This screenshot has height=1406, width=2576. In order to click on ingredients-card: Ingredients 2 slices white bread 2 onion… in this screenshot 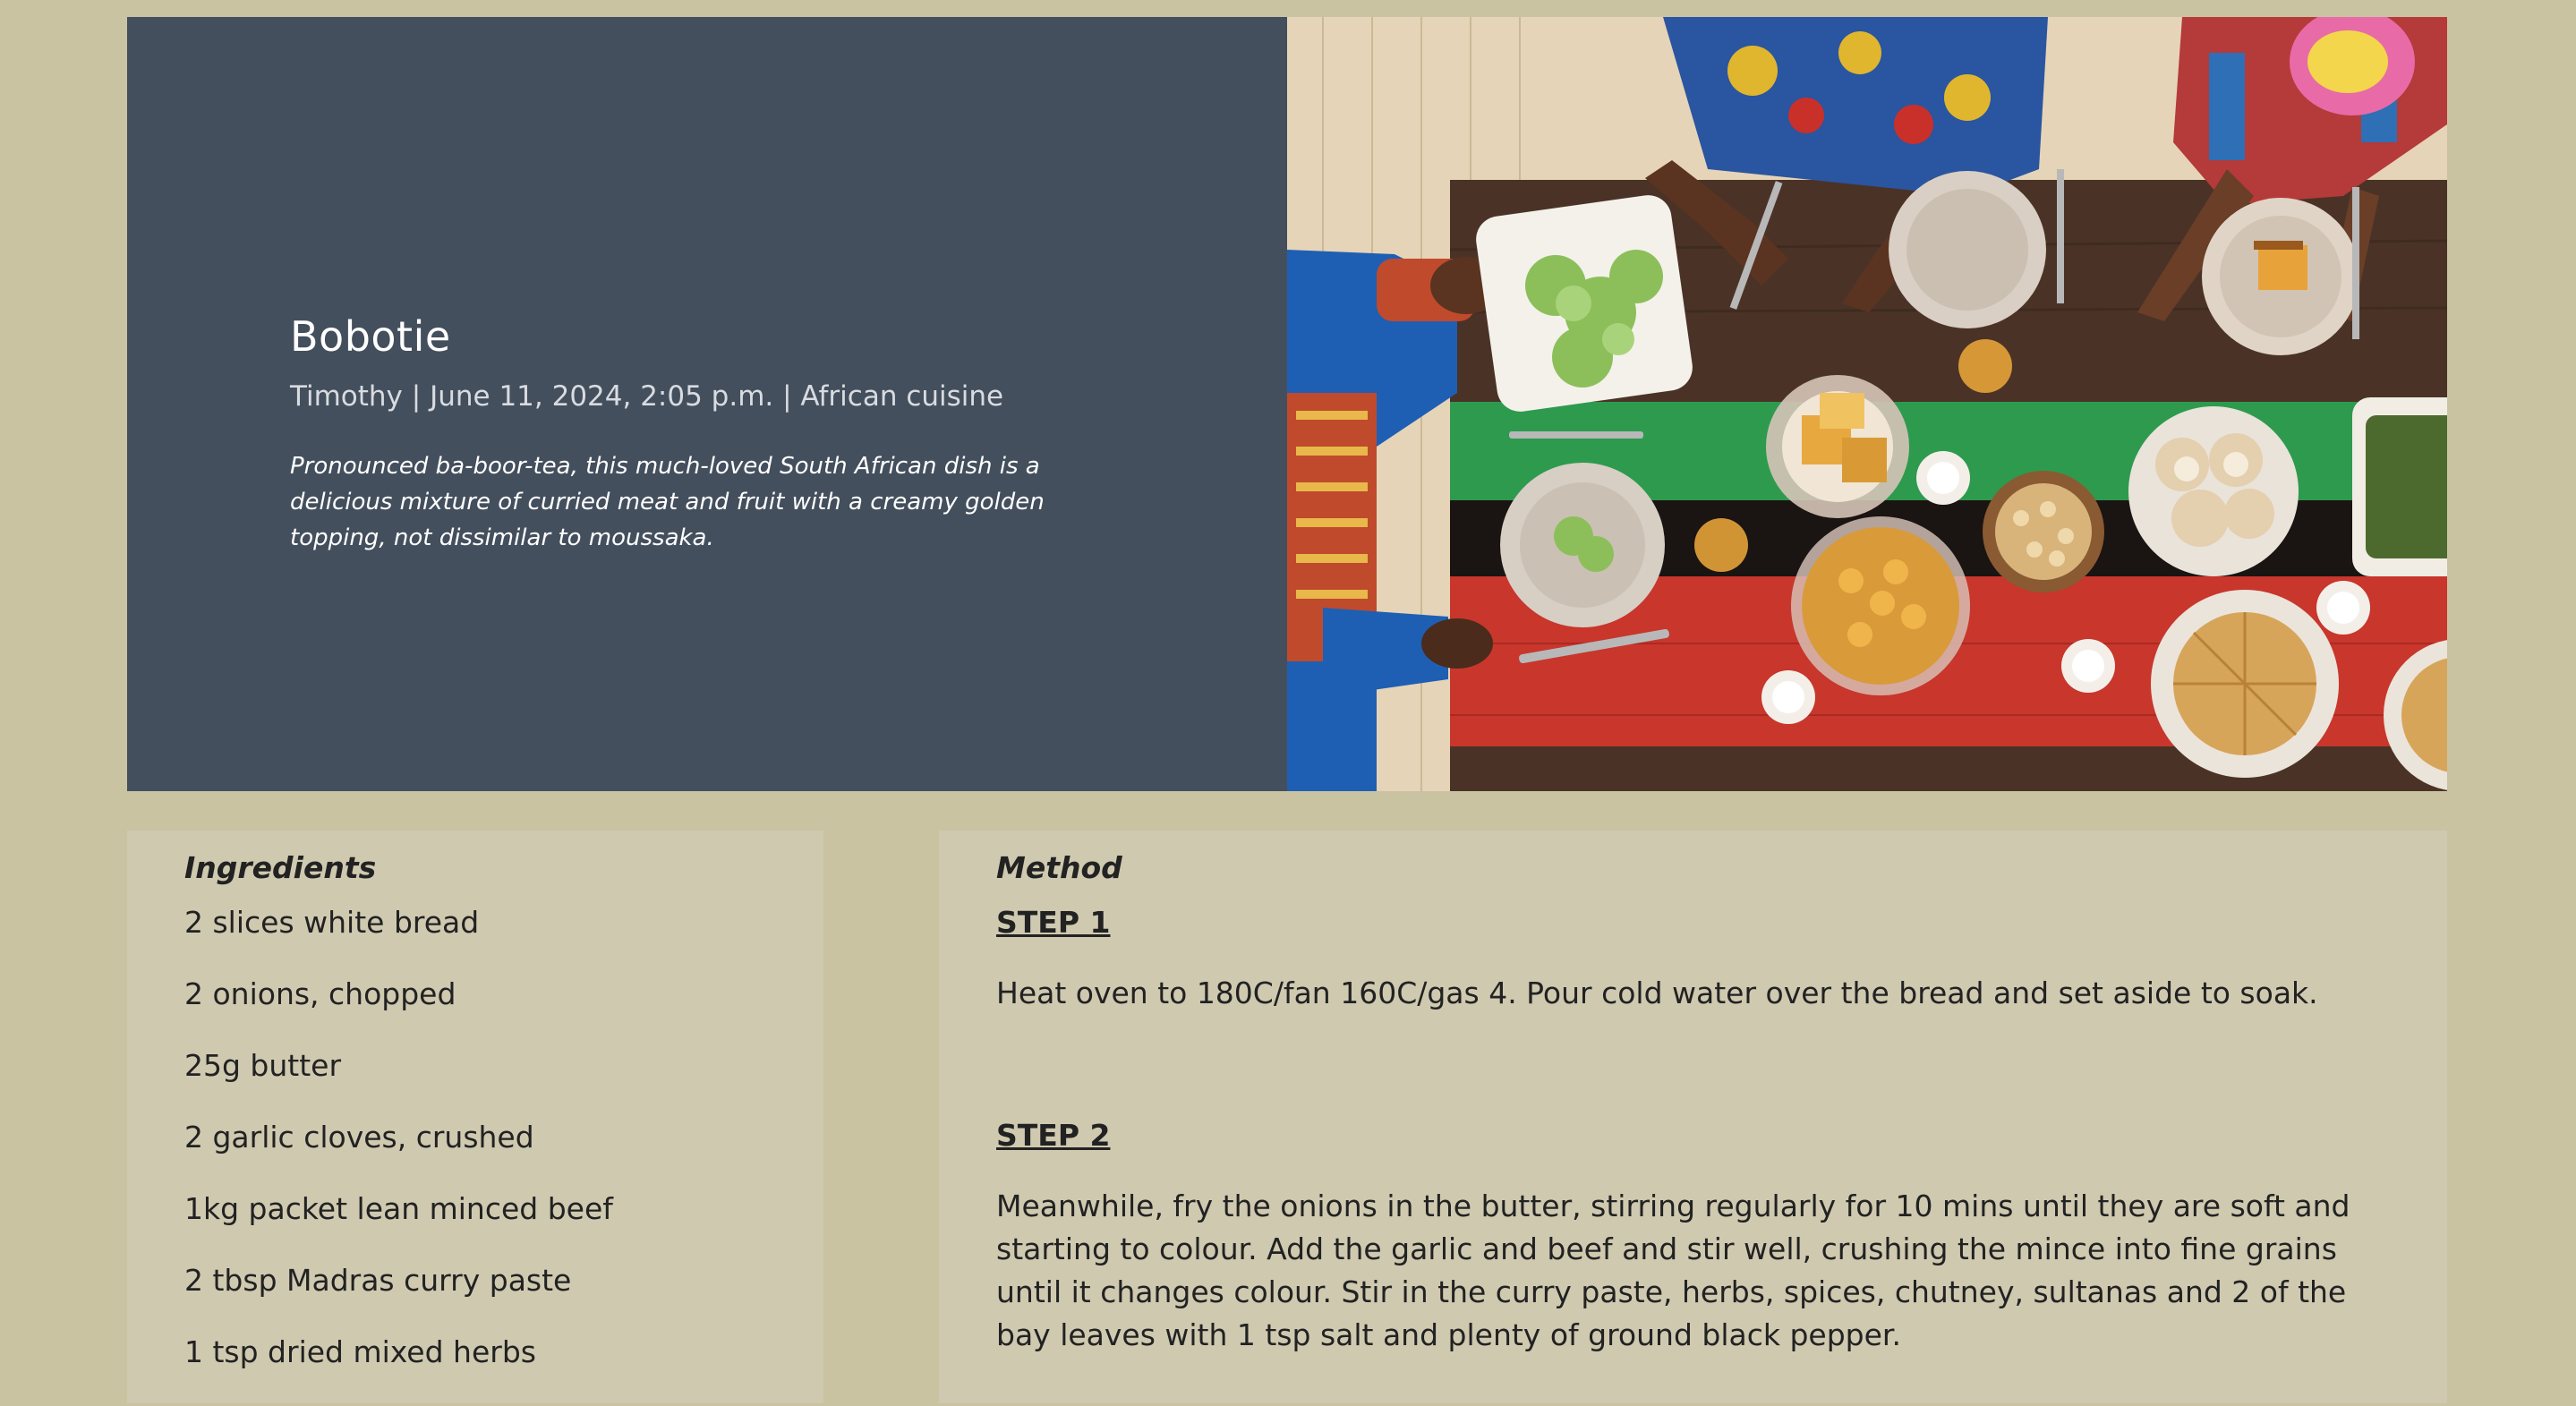, I will do `click(475, 1117)`.